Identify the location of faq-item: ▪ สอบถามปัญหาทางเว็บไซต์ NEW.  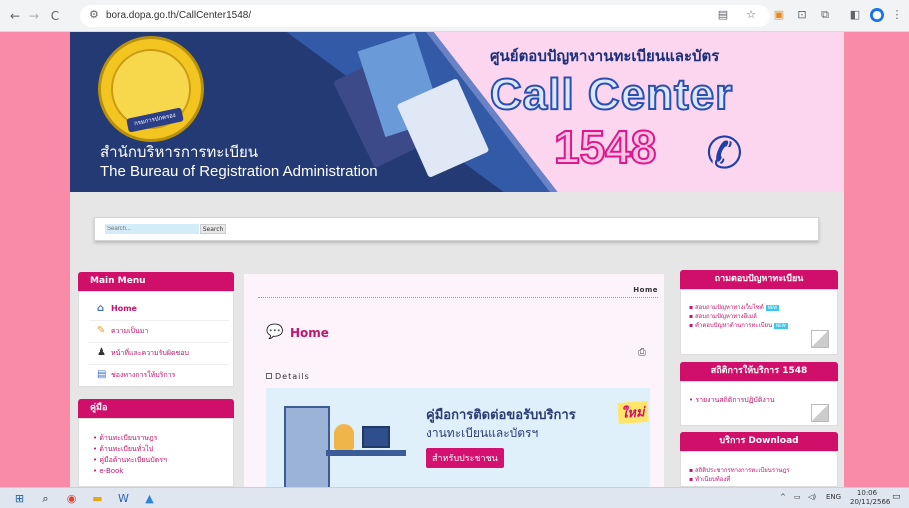
(734, 307).